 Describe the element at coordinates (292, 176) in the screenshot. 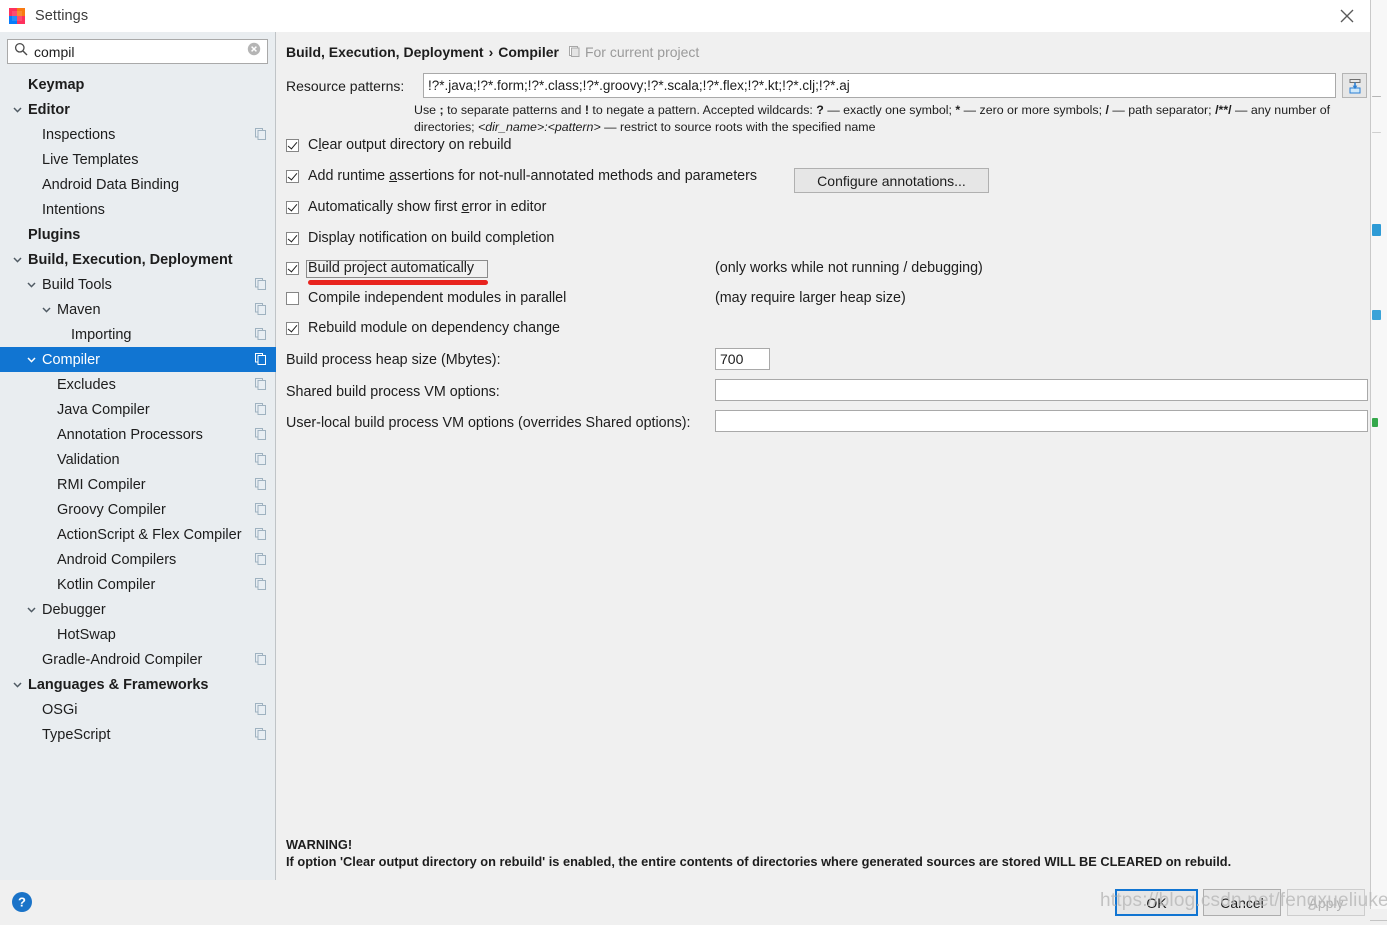

I see `checkbox-add-runtime-assertions-for-not-null-anno` at that location.